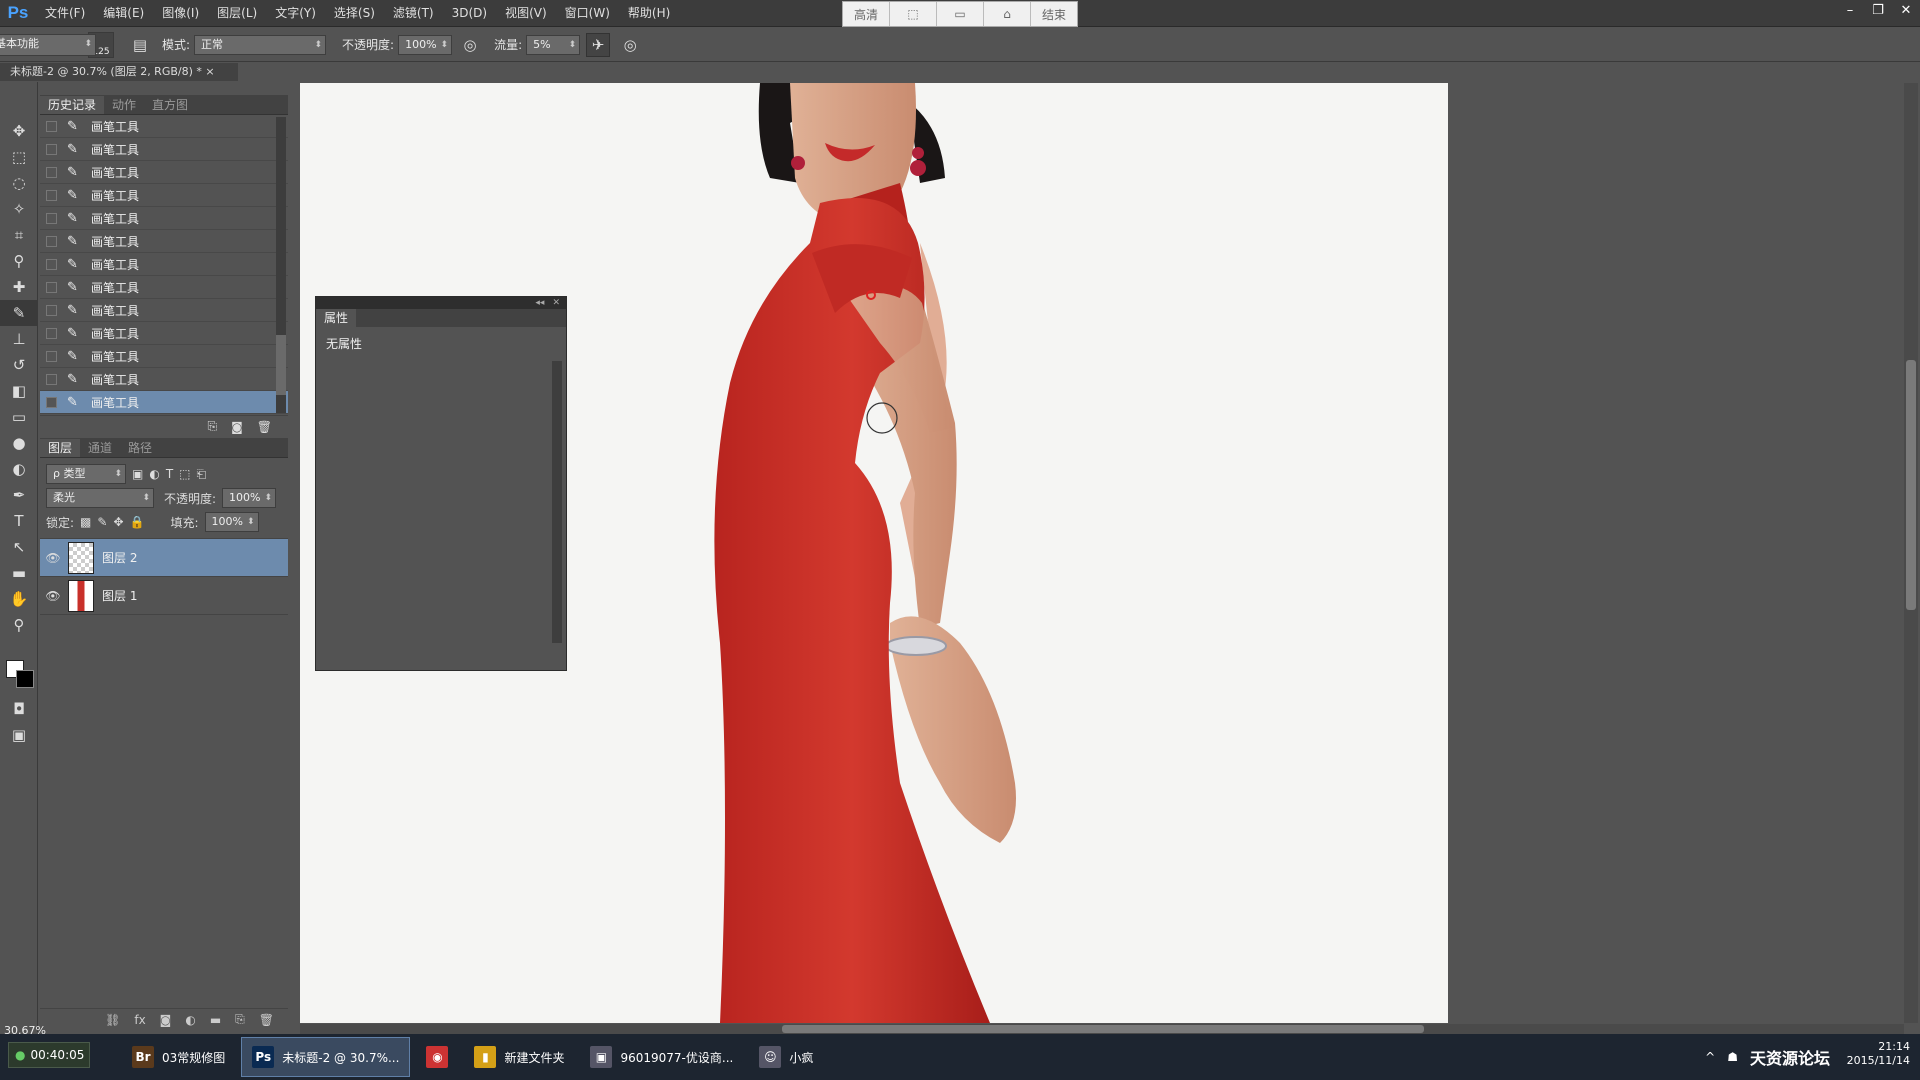 The image size is (1920, 1080). I want to click on lock-all-icon: 🔒, so click(137, 522).